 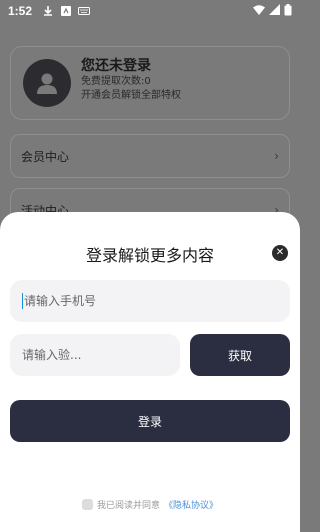 I want to click on agreement-row: 我已阅读并同意 《隐私协议》, so click(x=150, y=504).